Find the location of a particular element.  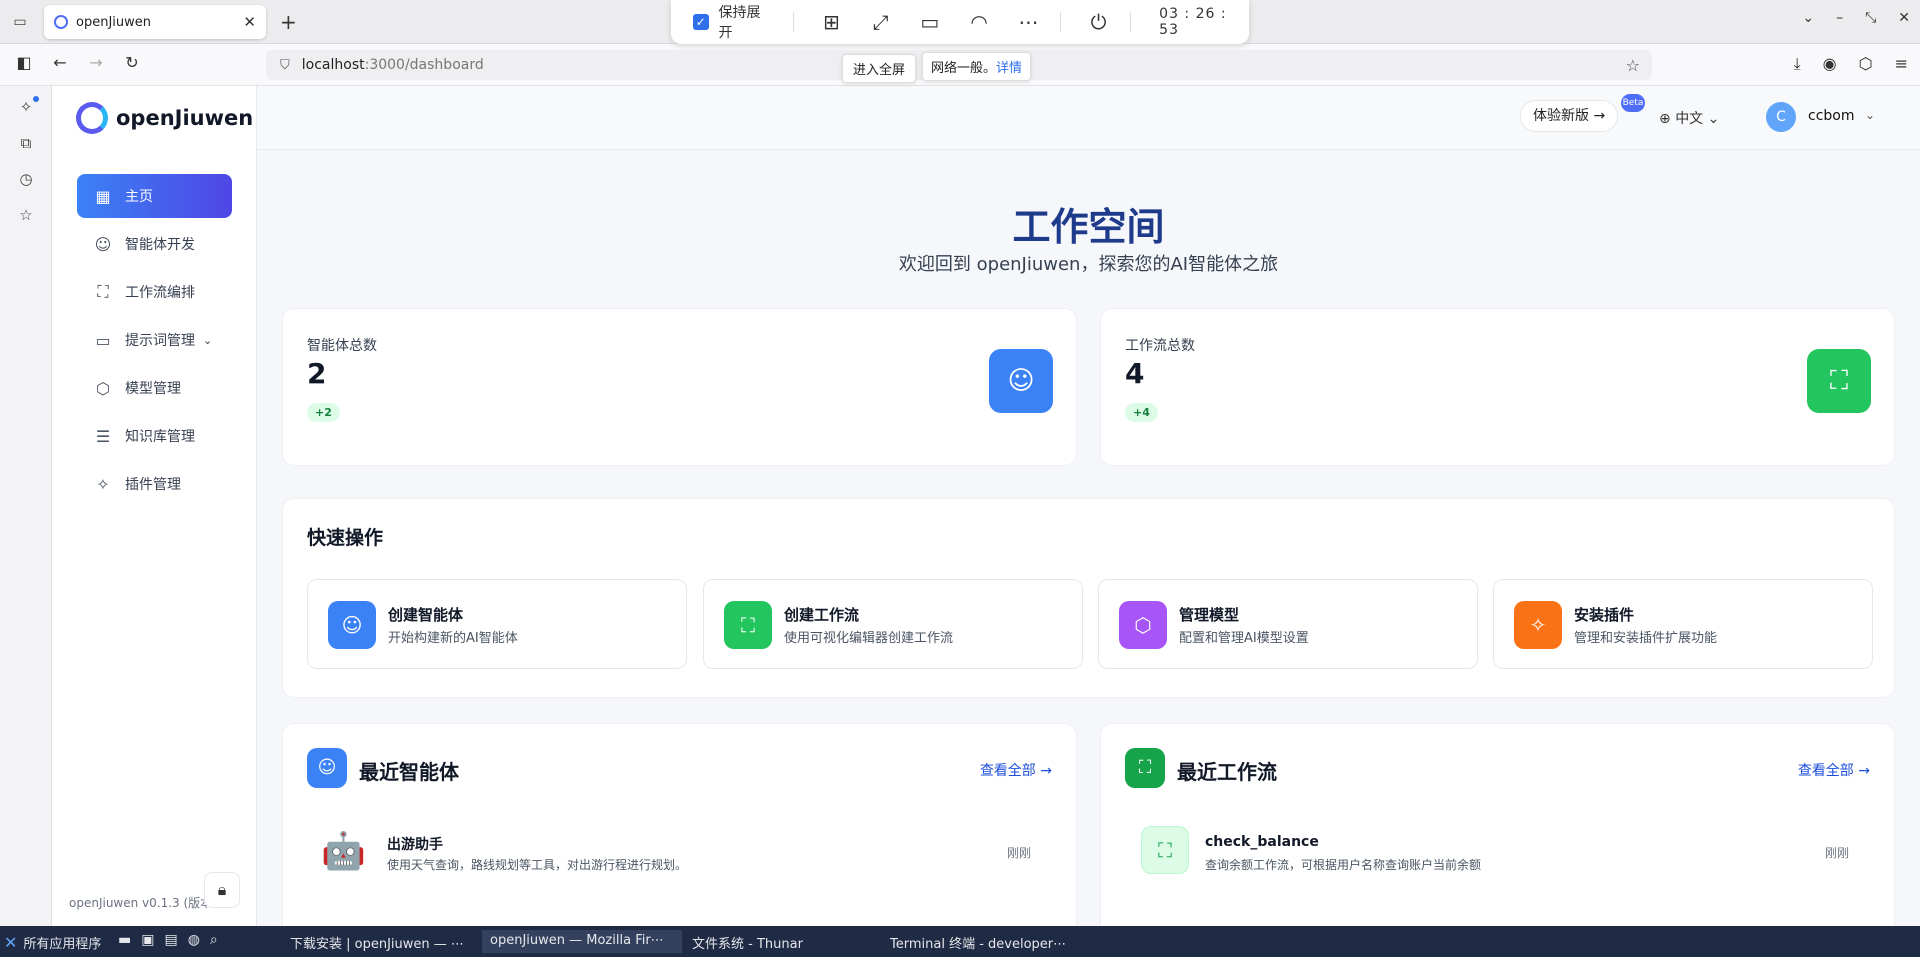

app-header: 体验新版 → Beta ⊕ 中文 ⌄ C ccbom ⌄ is located at coordinates (1088, 118).